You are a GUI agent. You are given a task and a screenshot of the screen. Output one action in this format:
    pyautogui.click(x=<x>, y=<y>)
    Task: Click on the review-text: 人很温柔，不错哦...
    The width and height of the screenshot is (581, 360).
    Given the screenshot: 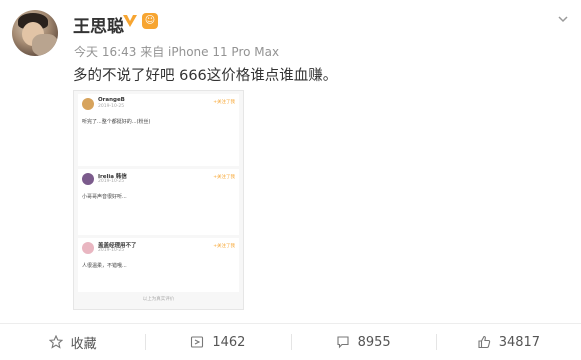 What is the action you would take?
    pyautogui.click(x=104, y=266)
    